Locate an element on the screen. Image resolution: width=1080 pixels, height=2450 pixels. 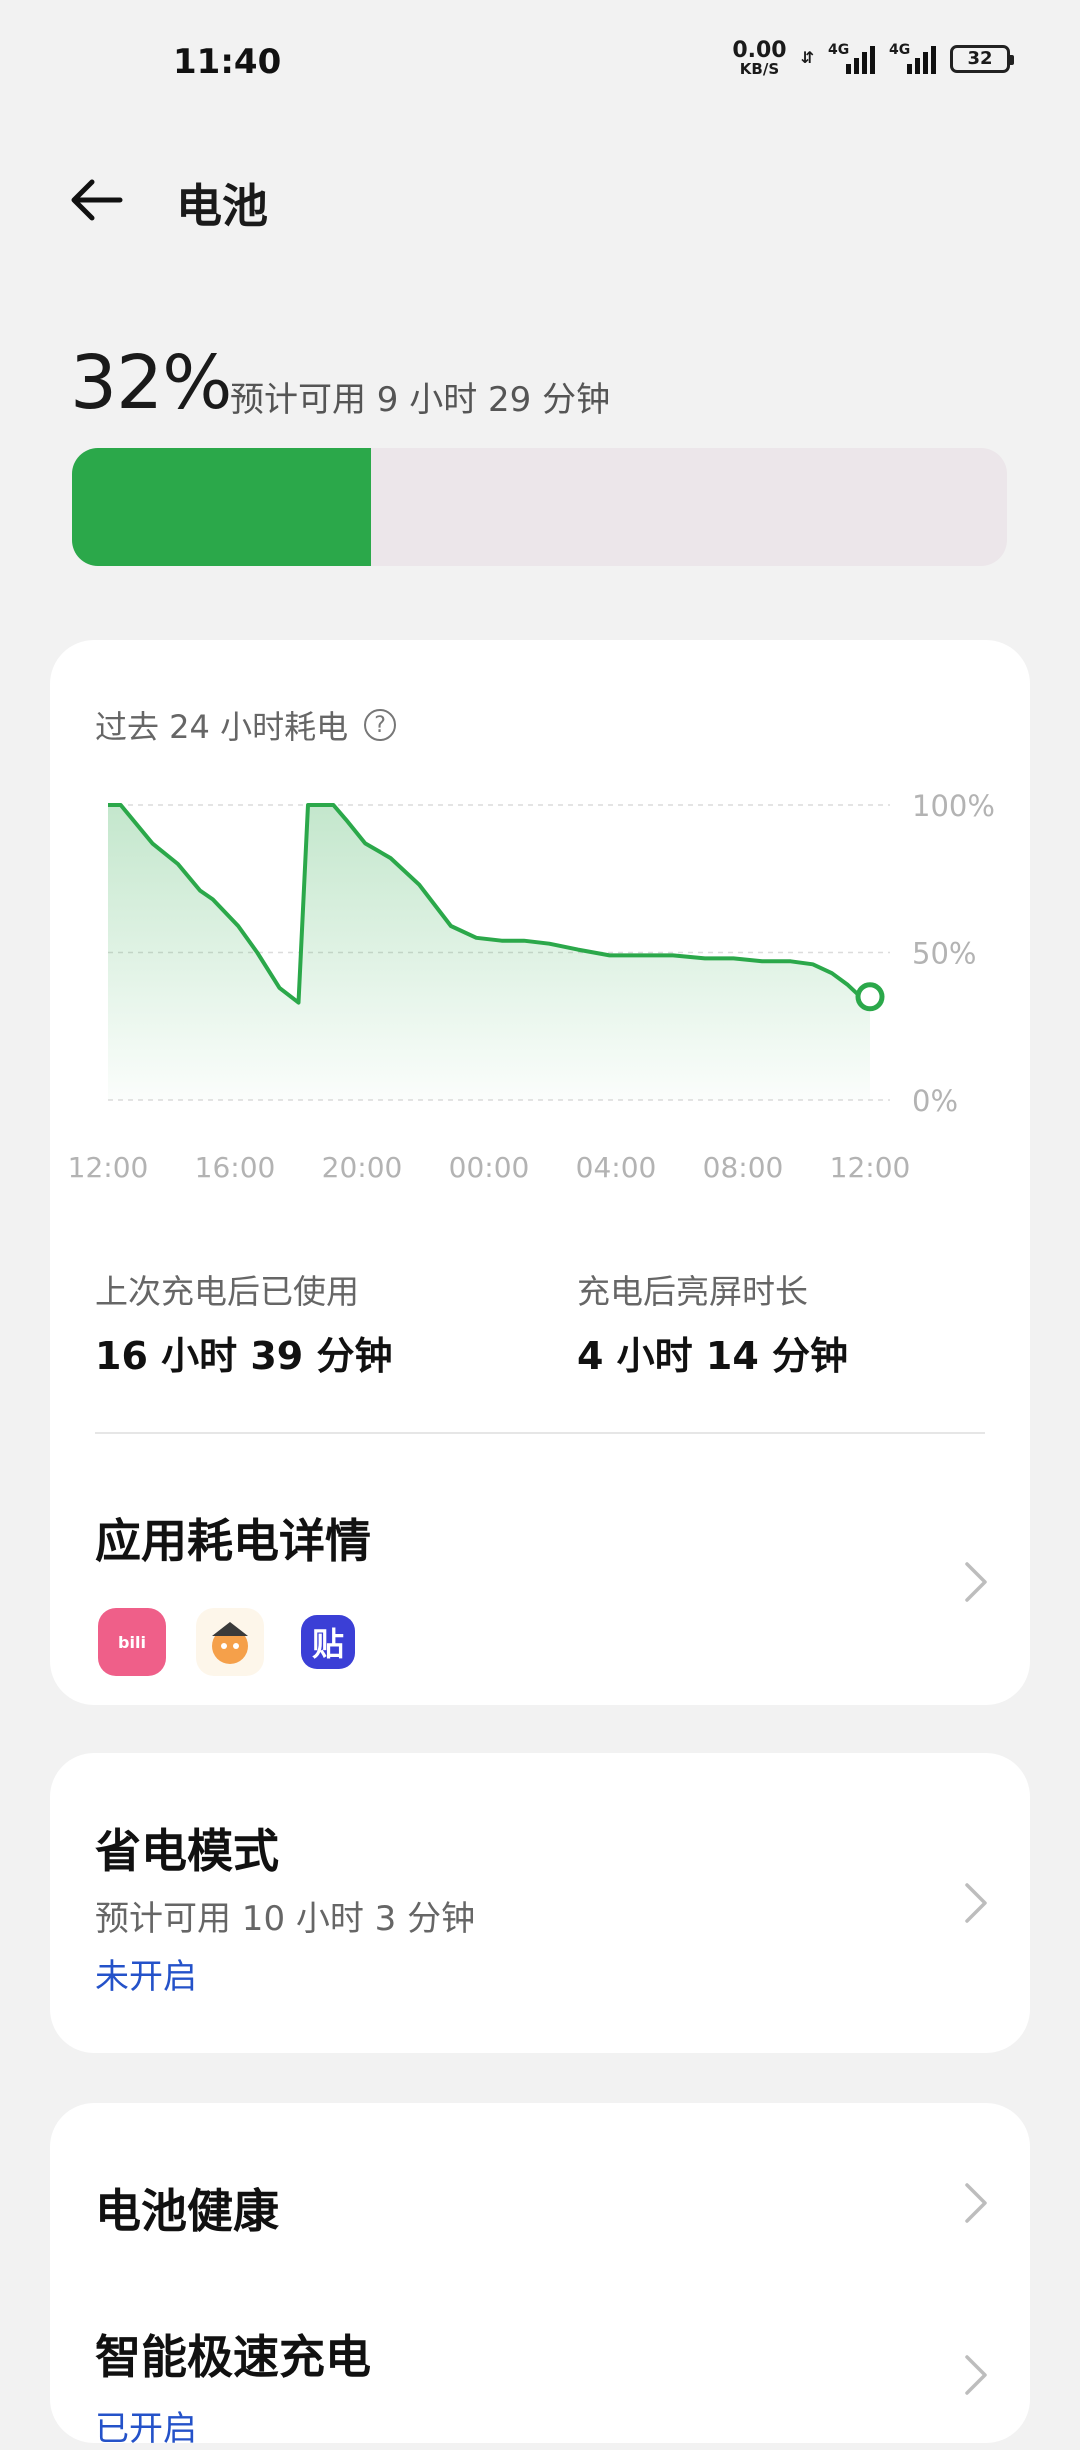
chart-header: 过去 24 小时耗电 ? is located at coordinates (246, 725).